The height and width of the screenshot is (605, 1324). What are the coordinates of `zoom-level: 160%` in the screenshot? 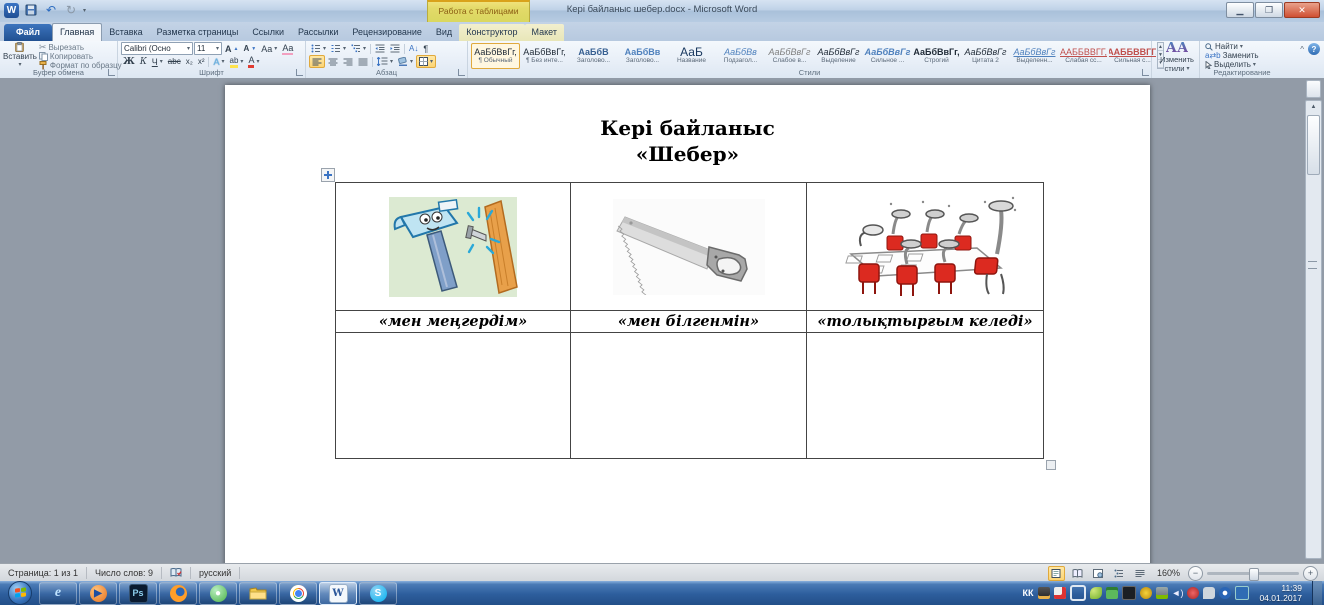 It's located at (1168, 573).